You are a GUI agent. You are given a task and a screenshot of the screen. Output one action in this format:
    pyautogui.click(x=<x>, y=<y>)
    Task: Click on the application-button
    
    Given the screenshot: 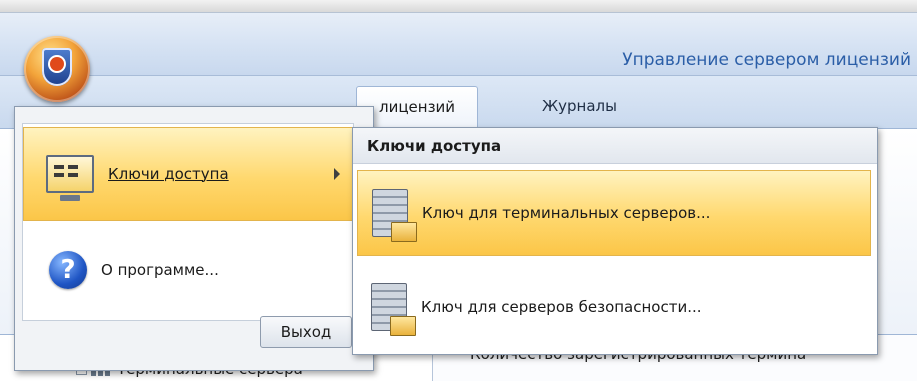 What is the action you would take?
    pyautogui.click(x=57, y=69)
    